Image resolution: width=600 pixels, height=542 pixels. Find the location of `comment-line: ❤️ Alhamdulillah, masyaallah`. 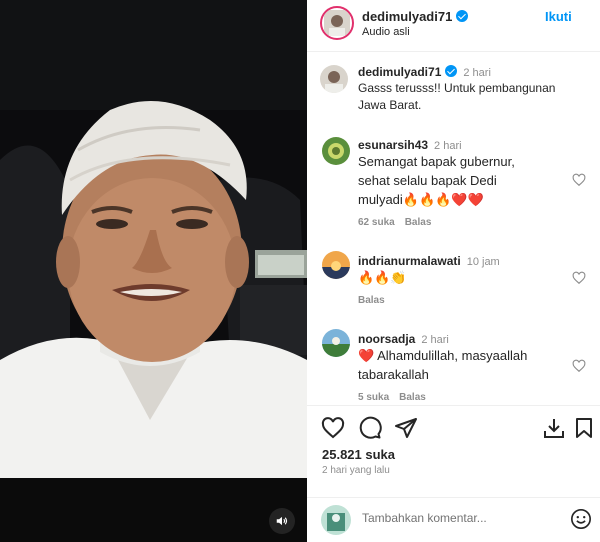

comment-line: ❤️ Alhamdulillah, masyaallah is located at coordinates (443, 355).